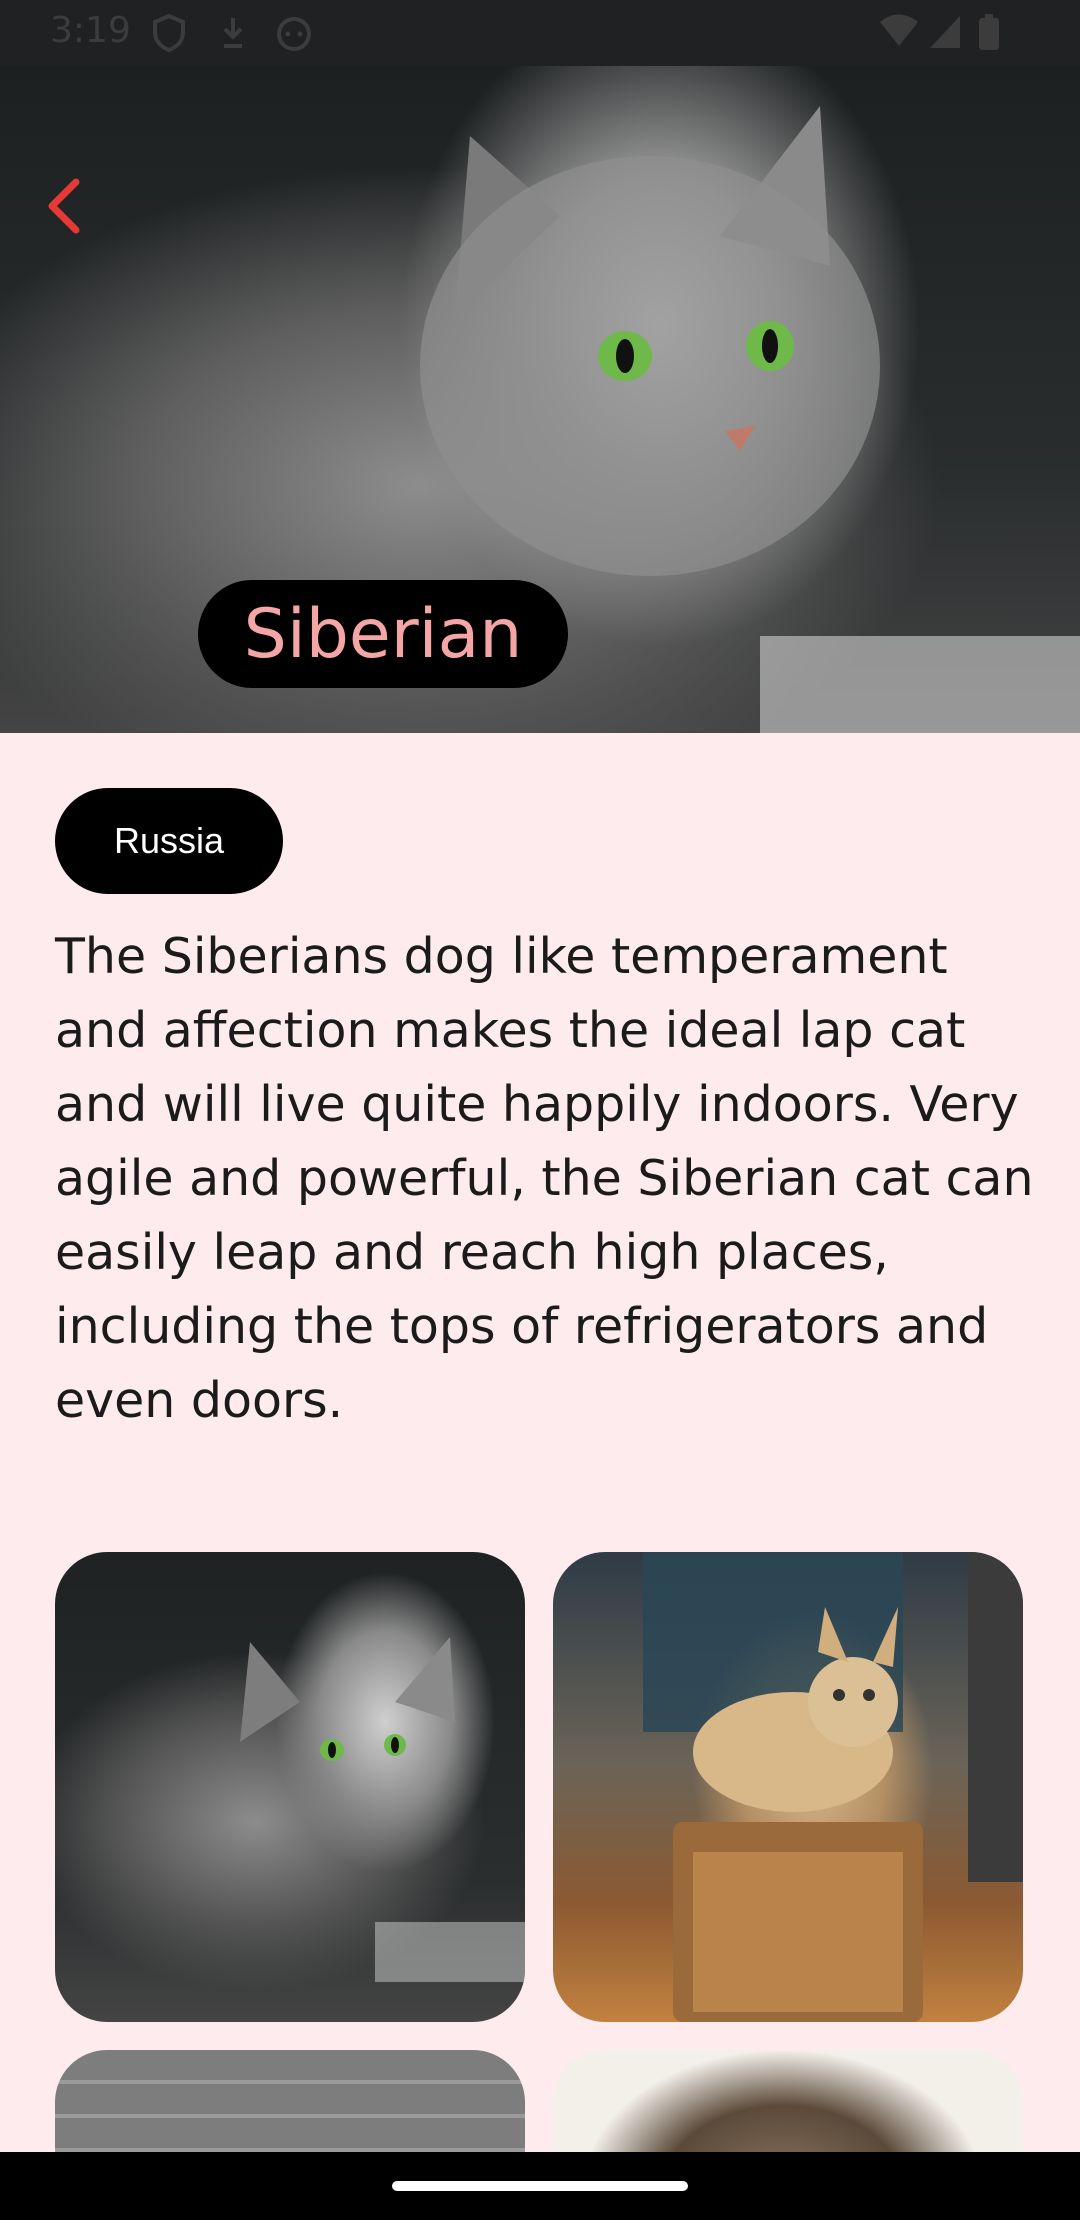 The width and height of the screenshot is (1080, 2220). I want to click on status-bar: 3:19, so click(540, 33).